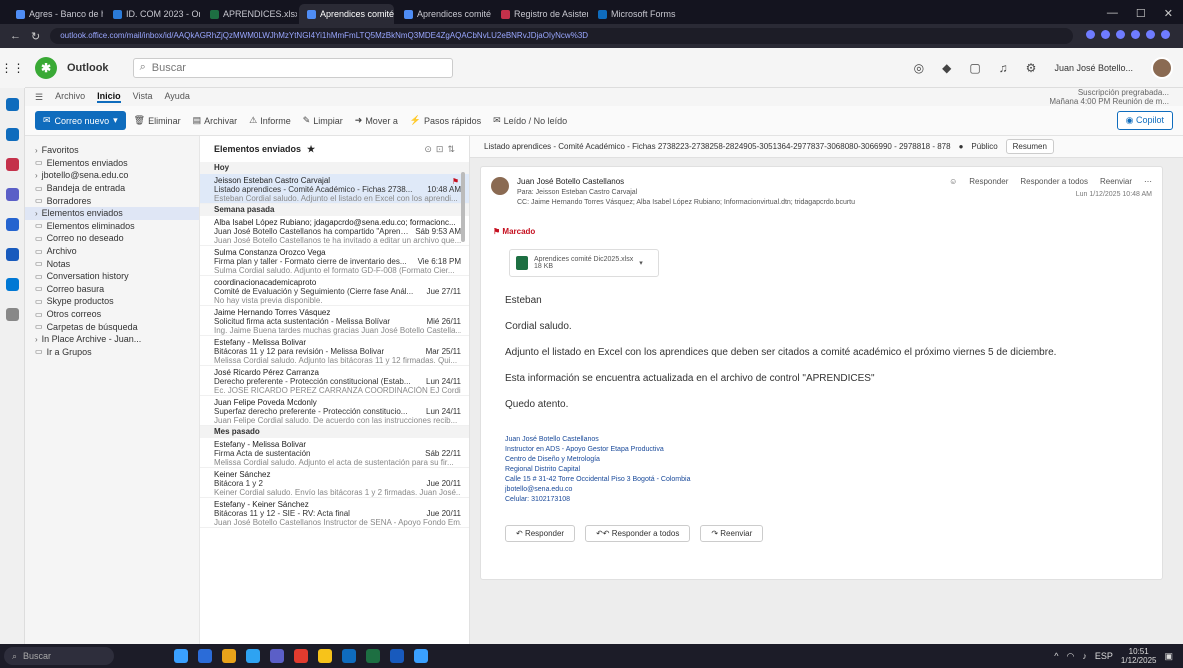 This screenshot has height=668, width=1183. What do you see at coordinates (39, 97) in the screenshot?
I see `hamburger-icon: ☰` at bounding box center [39, 97].